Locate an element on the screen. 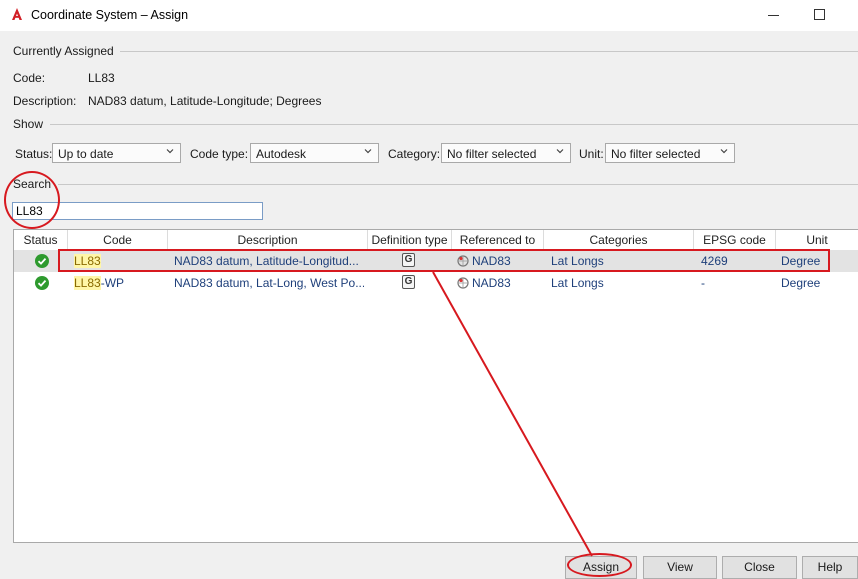 The width and height of the screenshot is (858, 579). status-filter-label: Status: is located at coordinates (34, 154).